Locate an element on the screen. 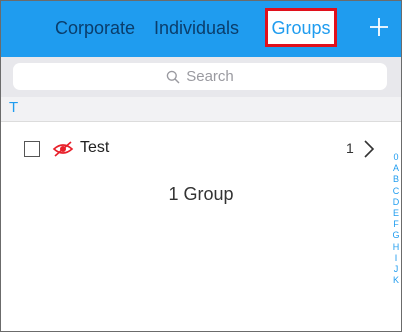 This screenshot has height=332, width=402. add-button is located at coordinates (379, 27).